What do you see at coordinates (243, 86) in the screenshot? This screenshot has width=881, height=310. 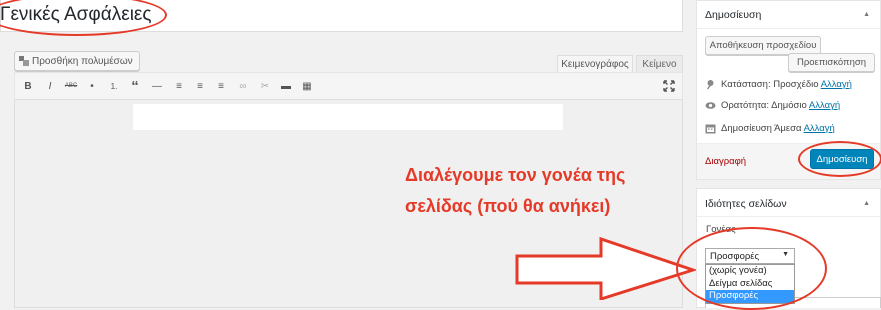 I see `insert-link-button: ∞` at bounding box center [243, 86].